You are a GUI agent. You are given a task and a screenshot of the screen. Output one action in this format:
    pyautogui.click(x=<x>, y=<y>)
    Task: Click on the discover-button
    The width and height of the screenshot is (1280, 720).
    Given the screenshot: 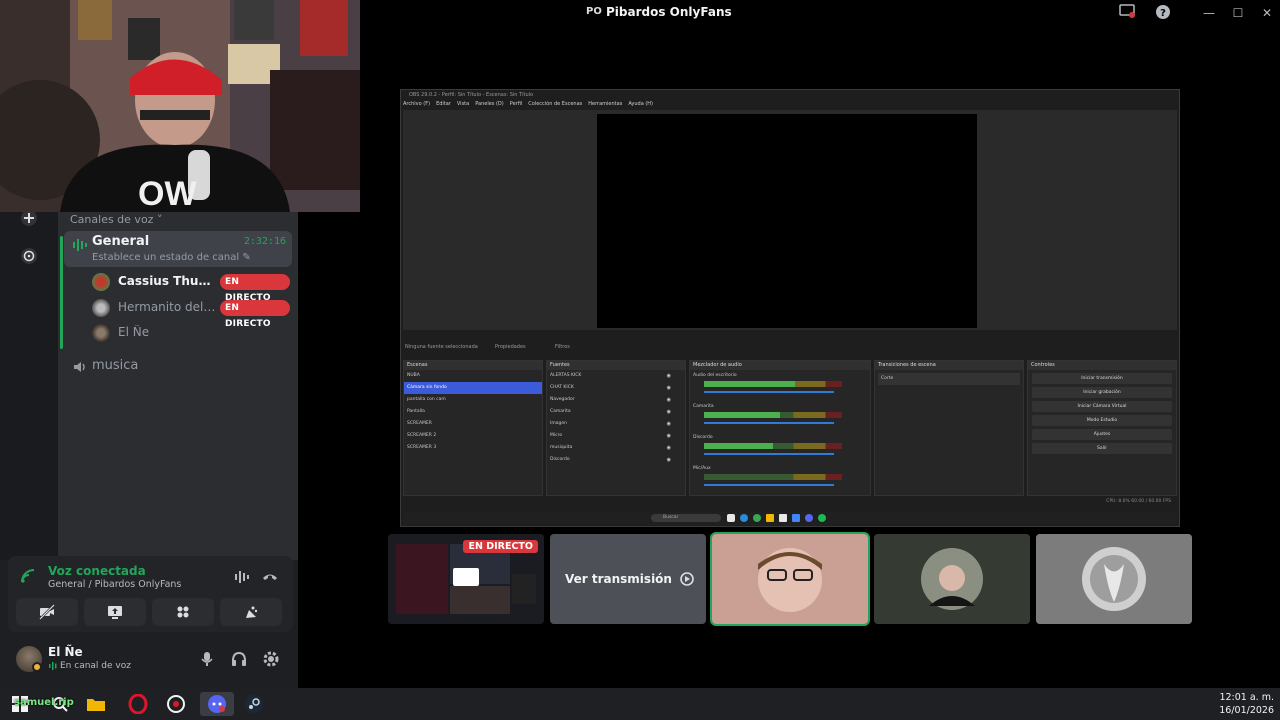 What is the action you would take?
    pyautogui.click(x=29, y=256)
    